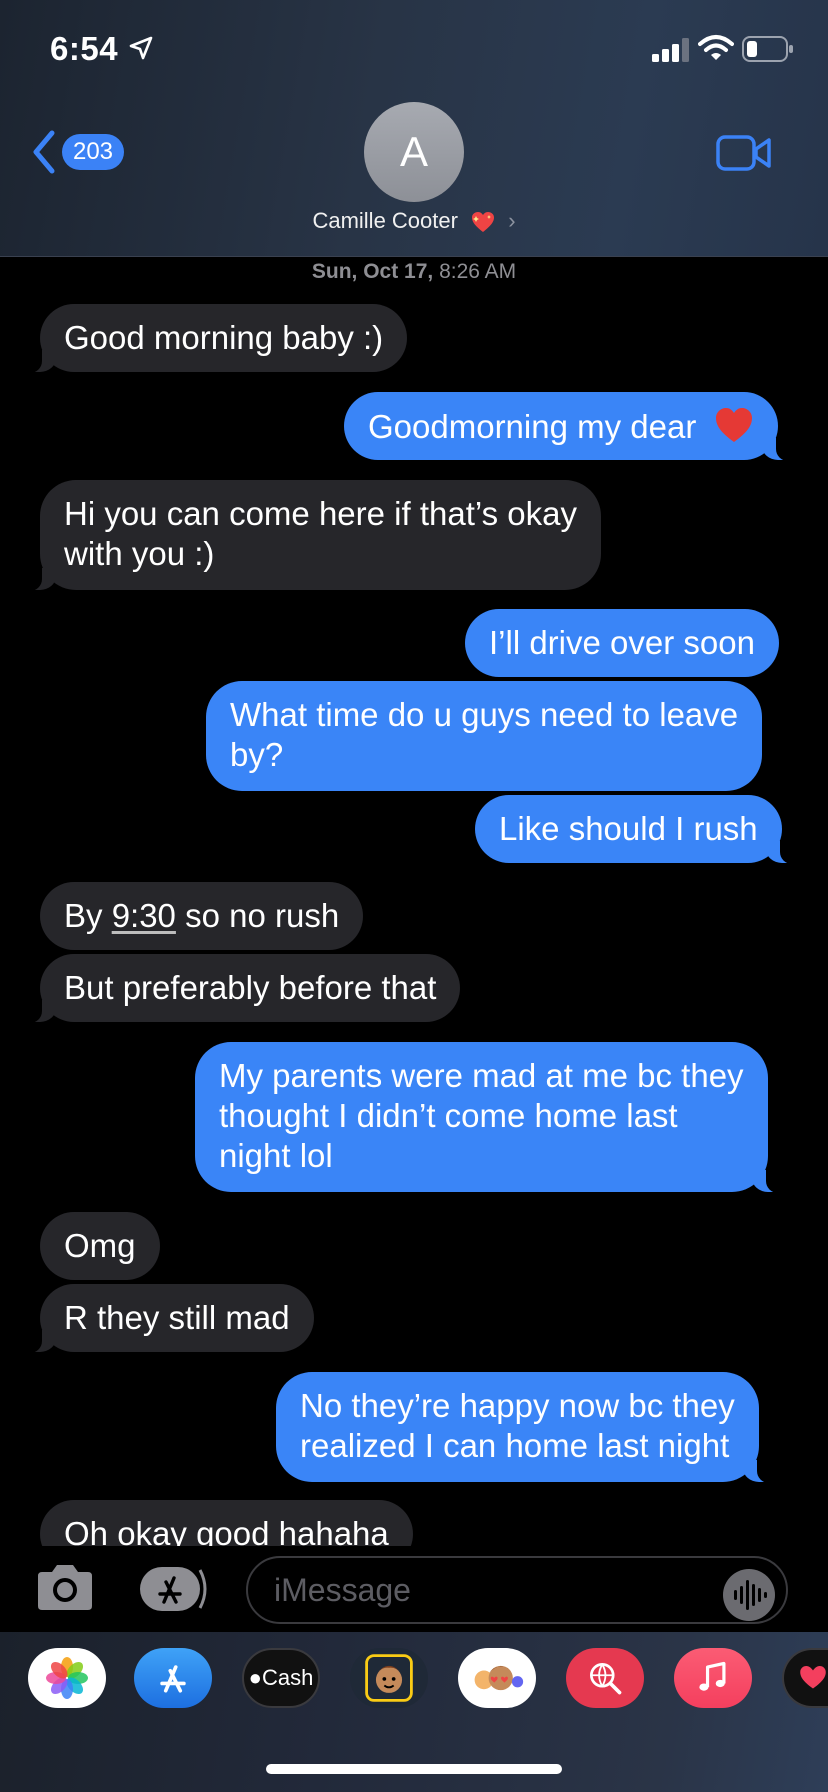 This screenshot has height=1792, width=828. I want to click on cellular-signal-icon, so click(670, 50).